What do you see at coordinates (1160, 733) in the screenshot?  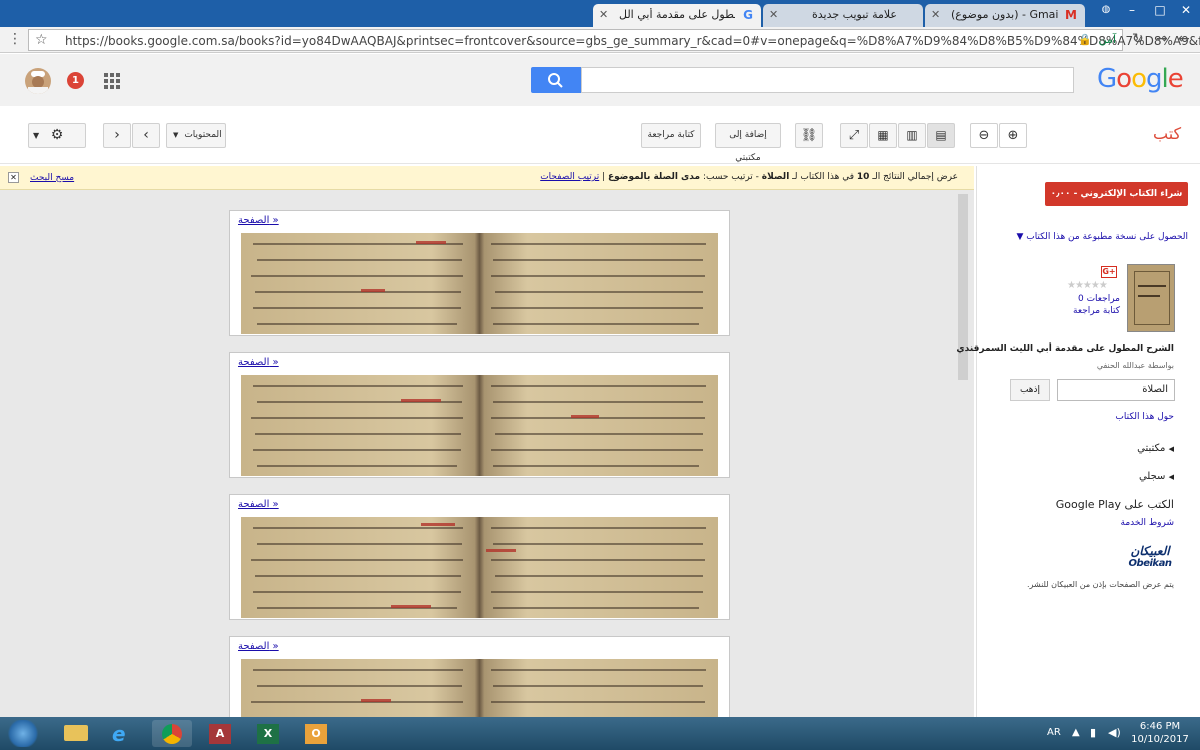 I see `clock: 6:46 PM 10/10/2017` at bounding box center [1160, 733].